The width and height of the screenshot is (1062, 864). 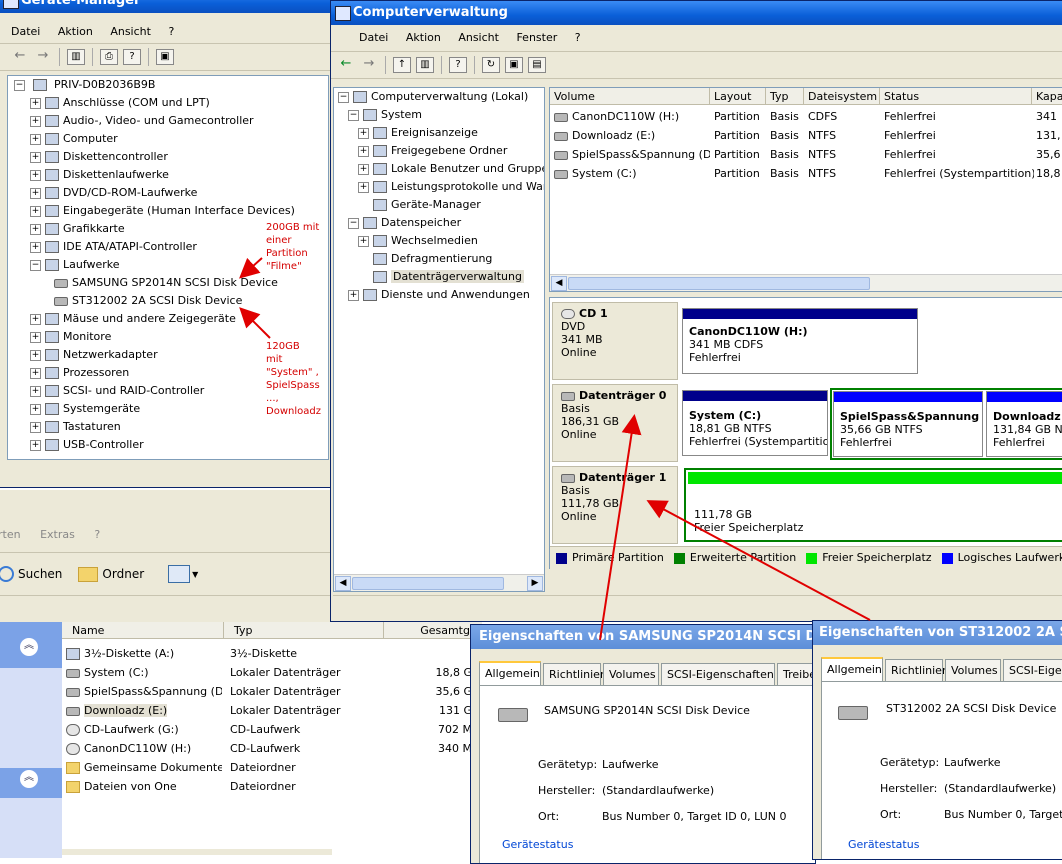 What do you see at coordinates (433, 97) in the screenshot?
I see `cm-tree-item: − Computerverwaltung (Lokal)` at bounding box center [433, 97].